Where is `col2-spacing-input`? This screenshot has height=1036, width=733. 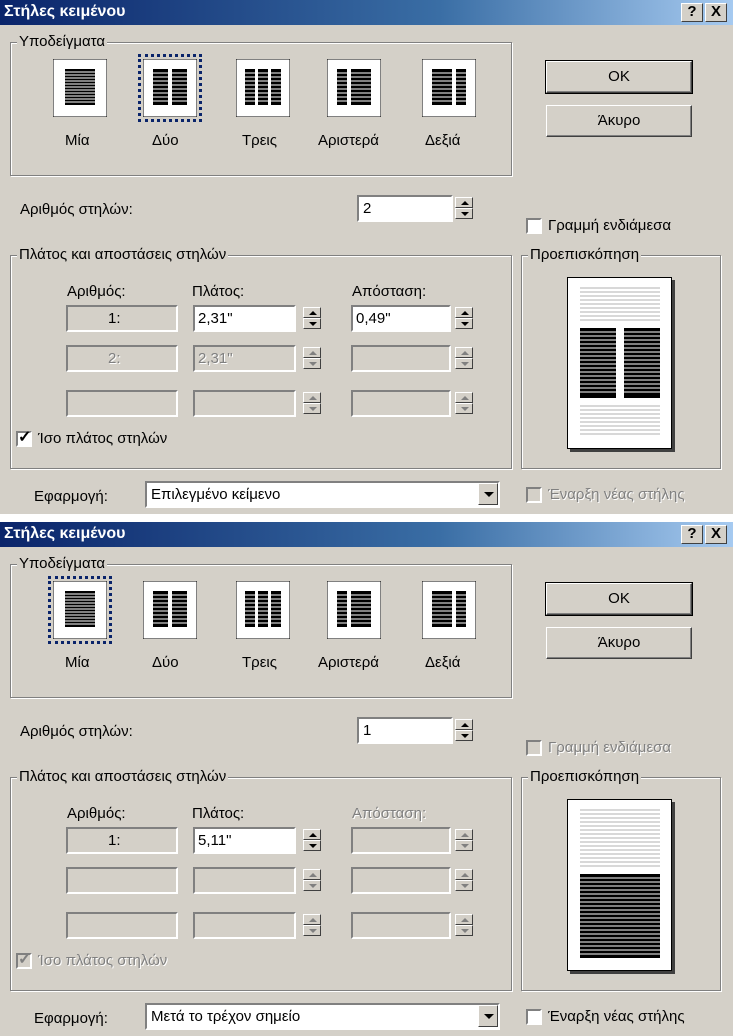 col2-spacing-input is located at coordinates (401, 358).